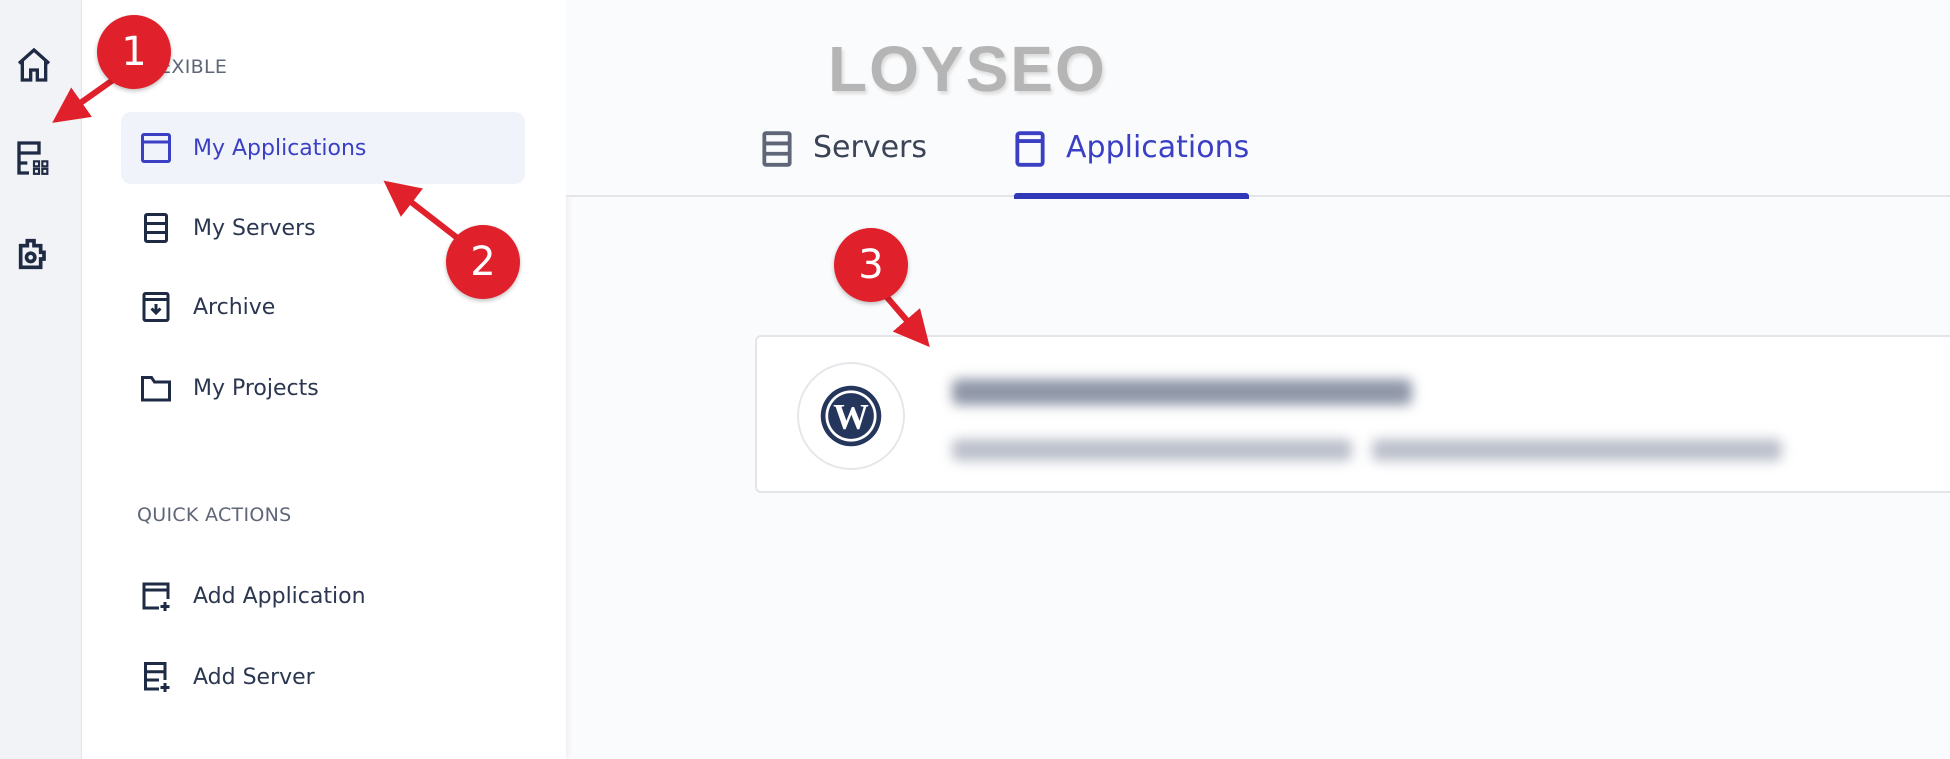  What do you see at coordinates (254, 228) in the screenshot?
I see `sidebar-item-label: My Servers` at bounding box center [254, 228].